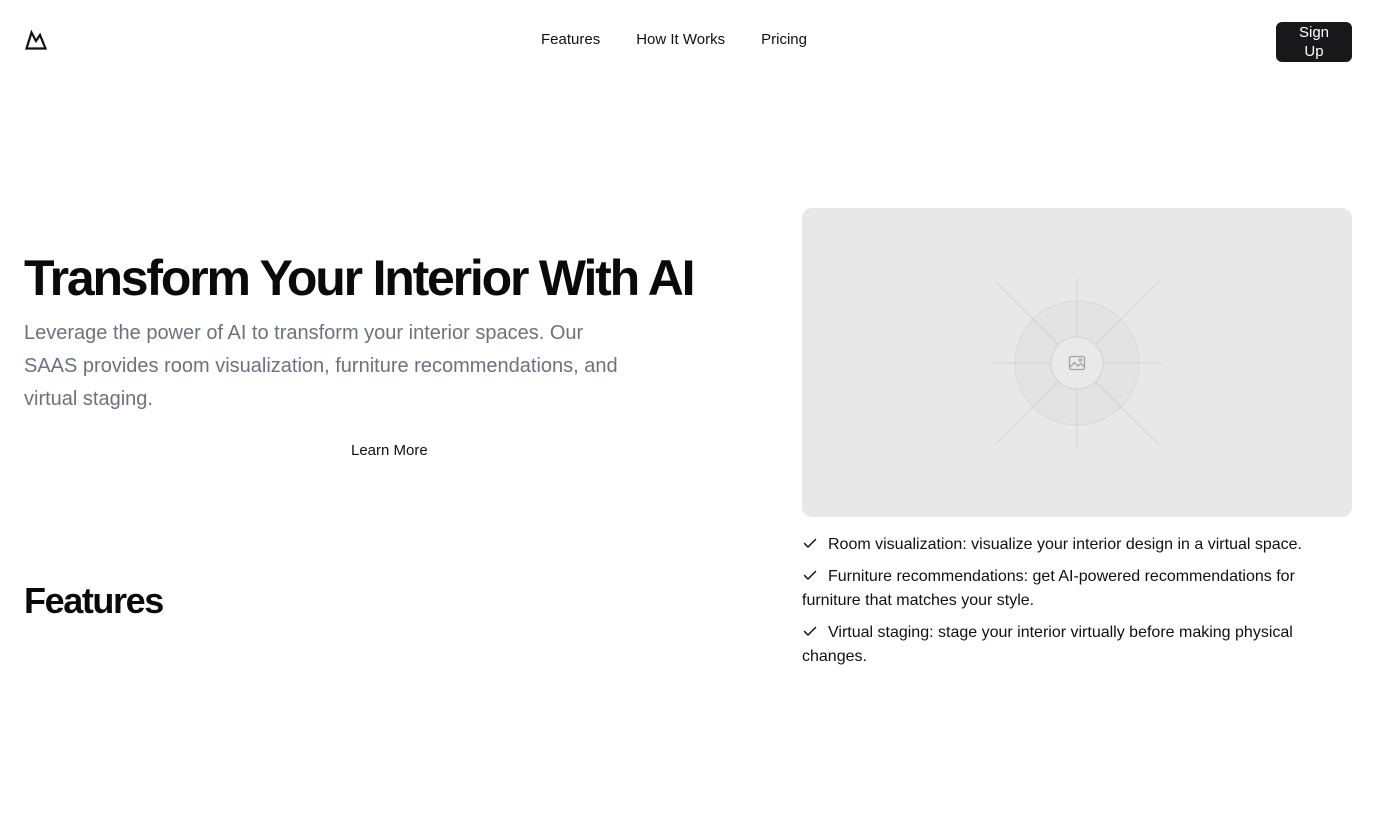  I want to click on nav-link-features: Features, so click(570, 40).